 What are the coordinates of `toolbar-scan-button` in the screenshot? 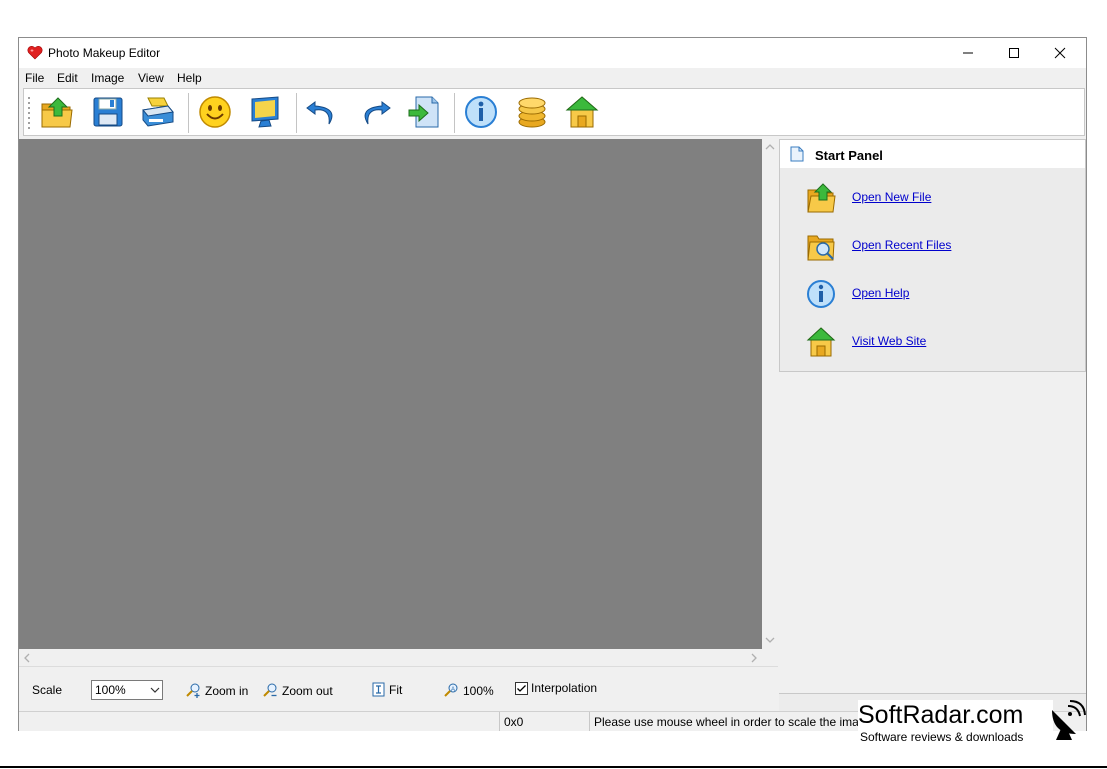 It's located at (158, 112).